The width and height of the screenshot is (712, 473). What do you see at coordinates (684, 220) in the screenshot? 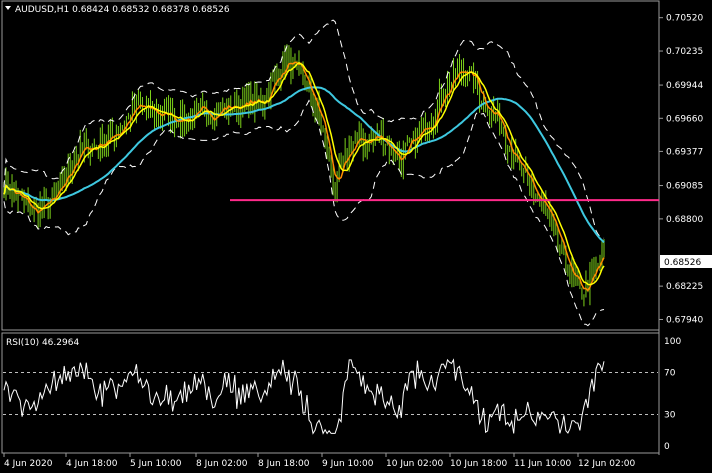
I see `price-label: 0.68800` at bounding box center [684, 220].